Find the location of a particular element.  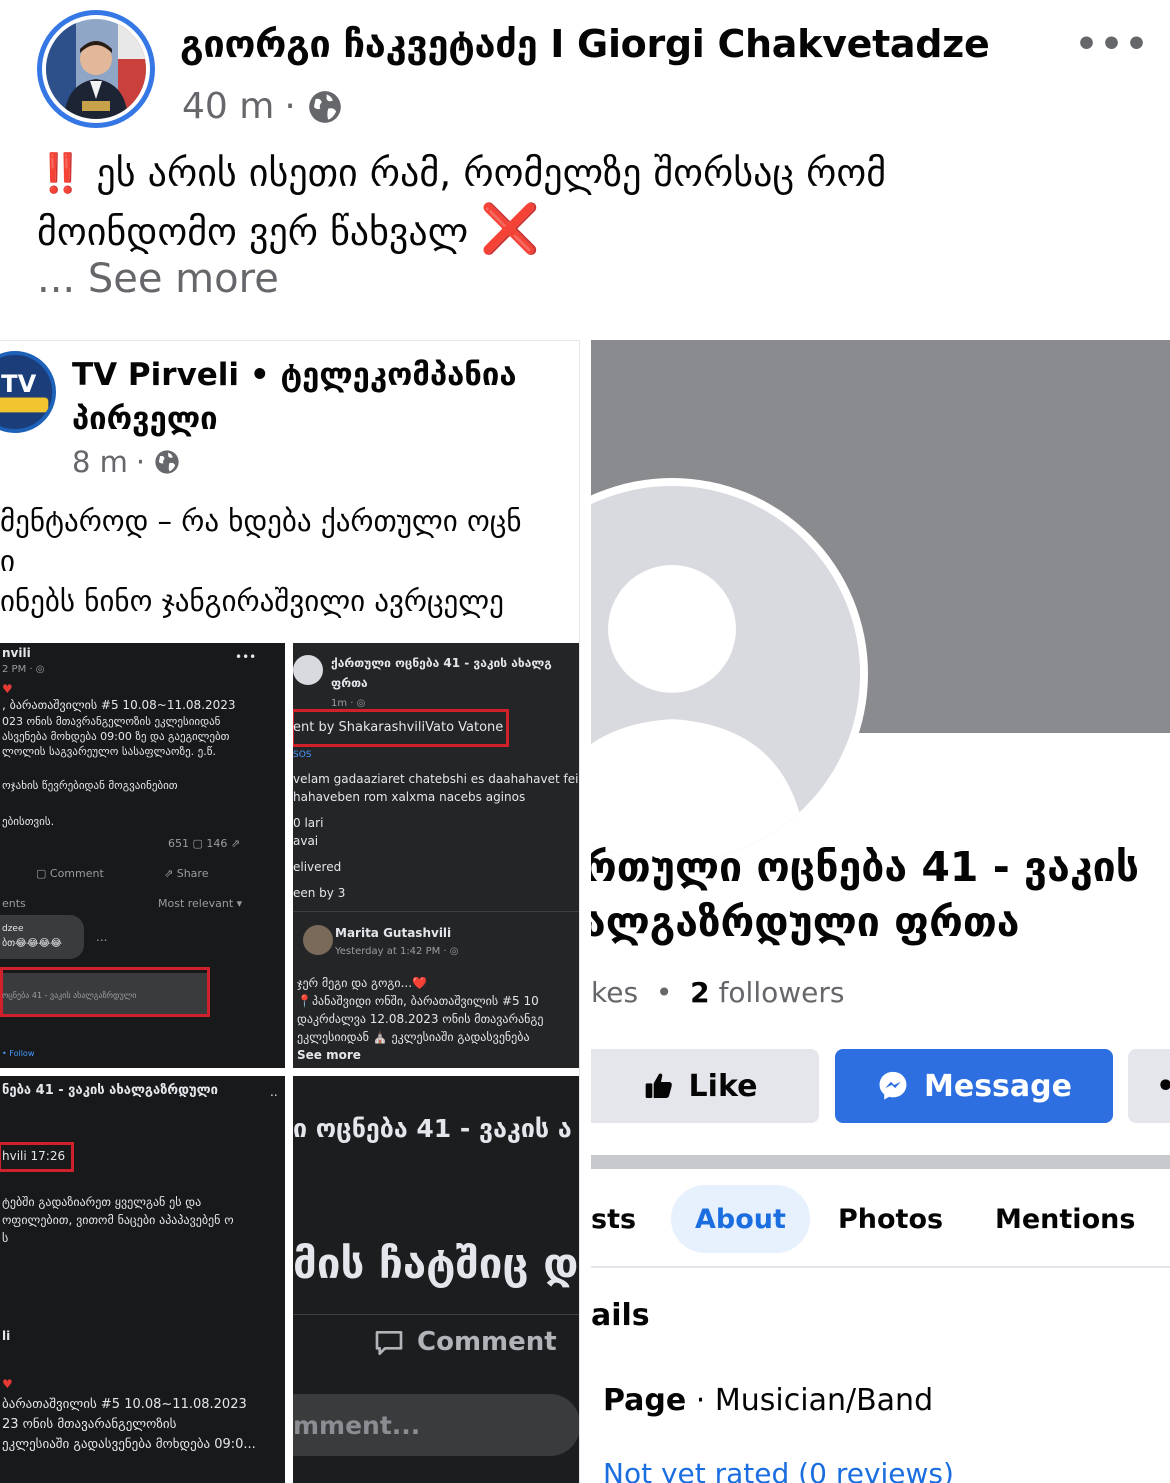

c1-name: nvili is located at coordinates (16, 653).